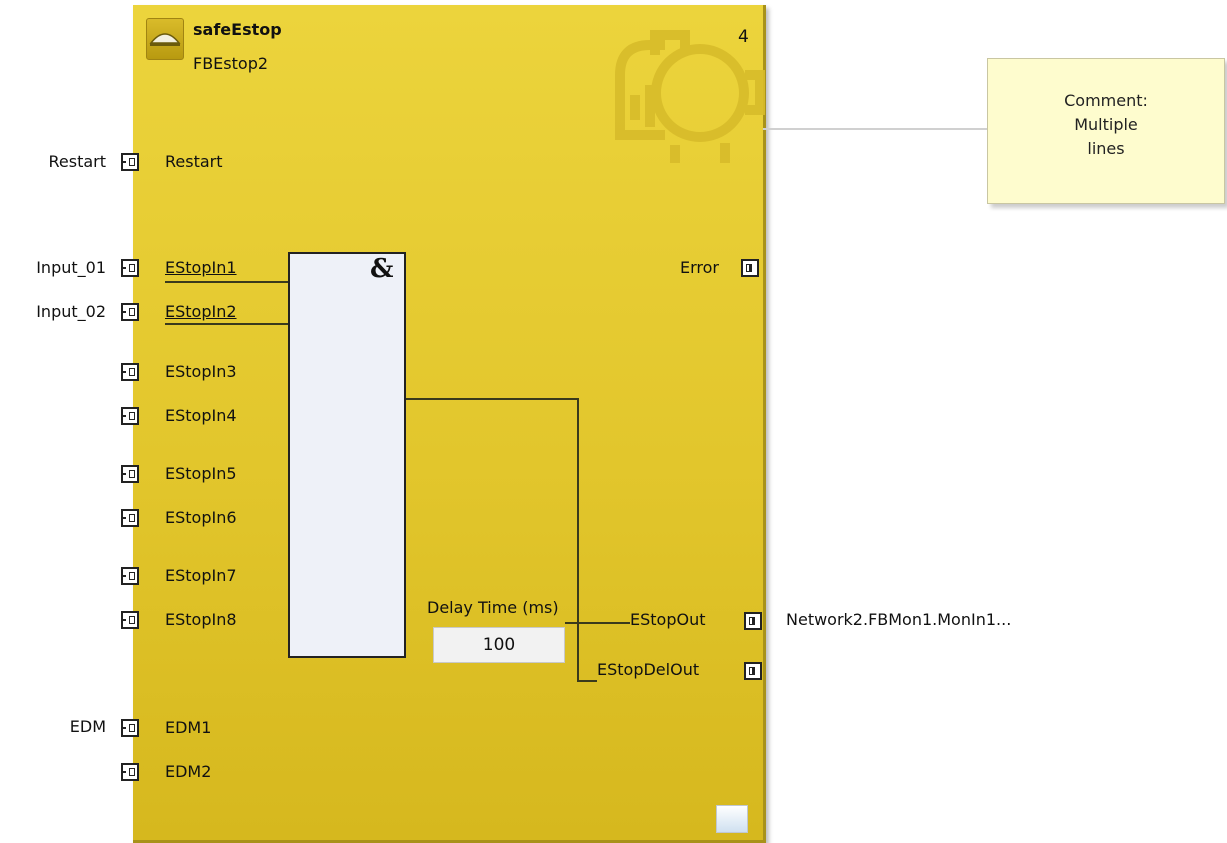 Image resolution: width=1227 pixels, height=843 pixels. I want to click on input-port-name: EStopIn1, so click(201, 267).